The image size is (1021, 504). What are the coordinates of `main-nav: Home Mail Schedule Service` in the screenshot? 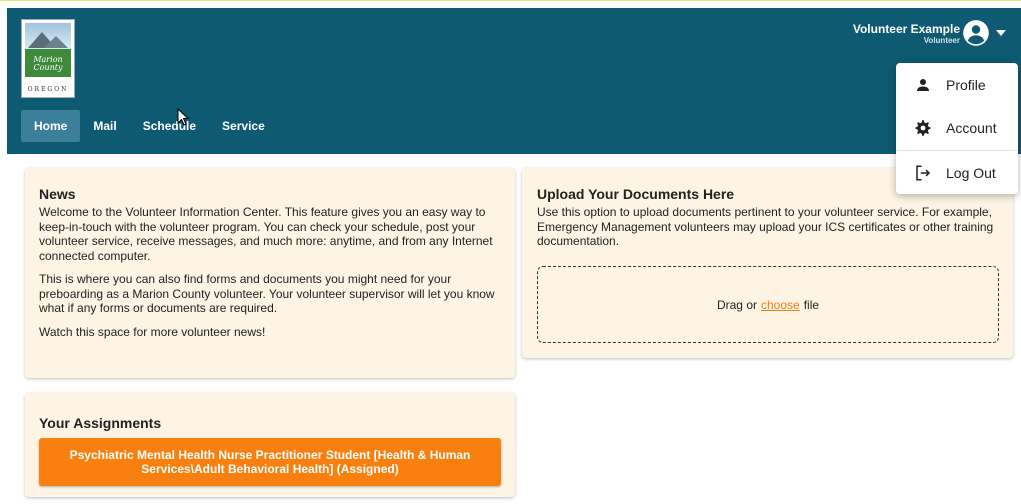 It's located at (149, 126).